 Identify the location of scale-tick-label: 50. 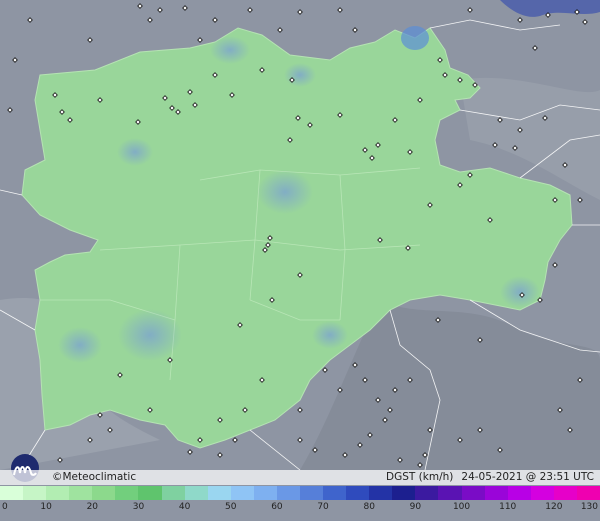
(231, 507).